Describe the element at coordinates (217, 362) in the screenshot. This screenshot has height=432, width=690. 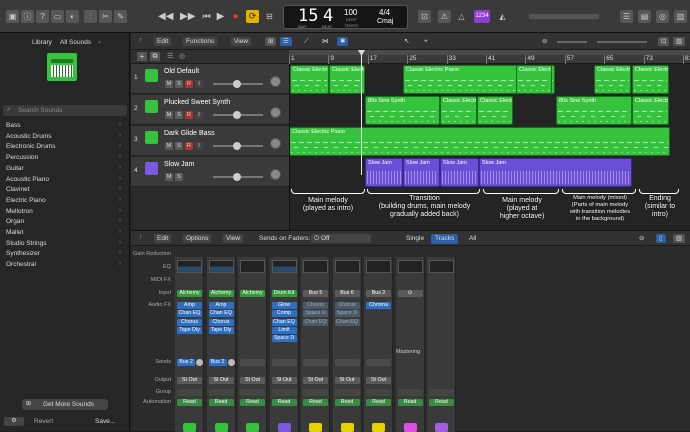
I see `send-slot: Bus 2` at that location.